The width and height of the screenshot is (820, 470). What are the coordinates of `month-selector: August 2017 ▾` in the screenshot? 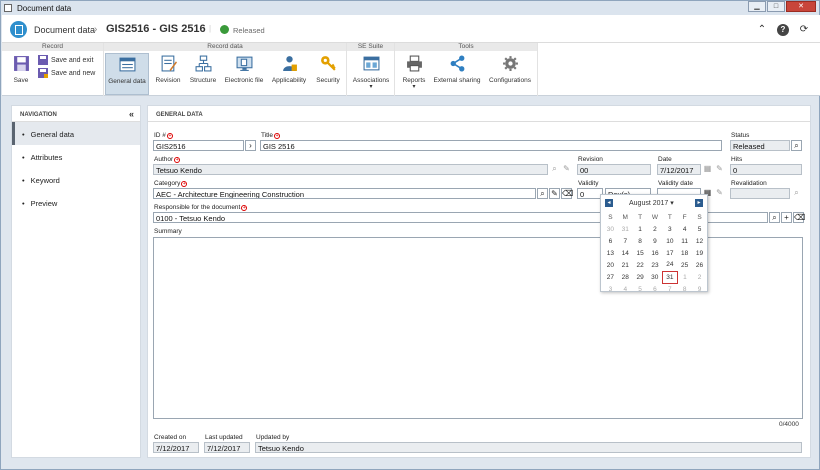 It's located at (651, 203).